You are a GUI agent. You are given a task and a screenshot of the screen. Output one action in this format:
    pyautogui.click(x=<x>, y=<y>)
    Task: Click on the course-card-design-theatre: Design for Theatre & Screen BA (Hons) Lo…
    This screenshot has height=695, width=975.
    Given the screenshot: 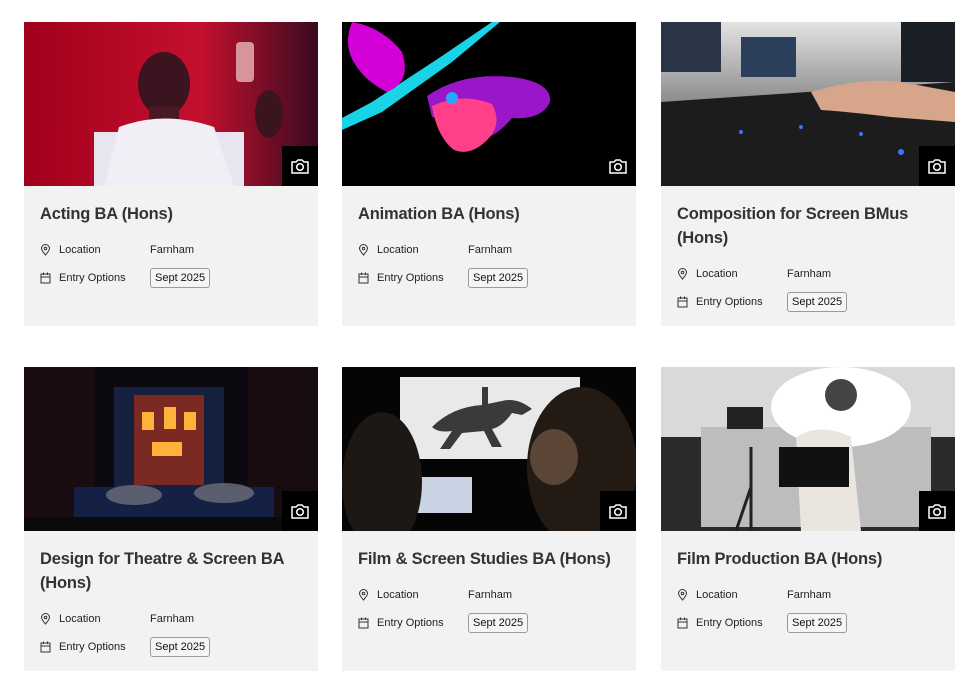 What is the action you would take?
    pyautogui.click(x=171, y=519)
    